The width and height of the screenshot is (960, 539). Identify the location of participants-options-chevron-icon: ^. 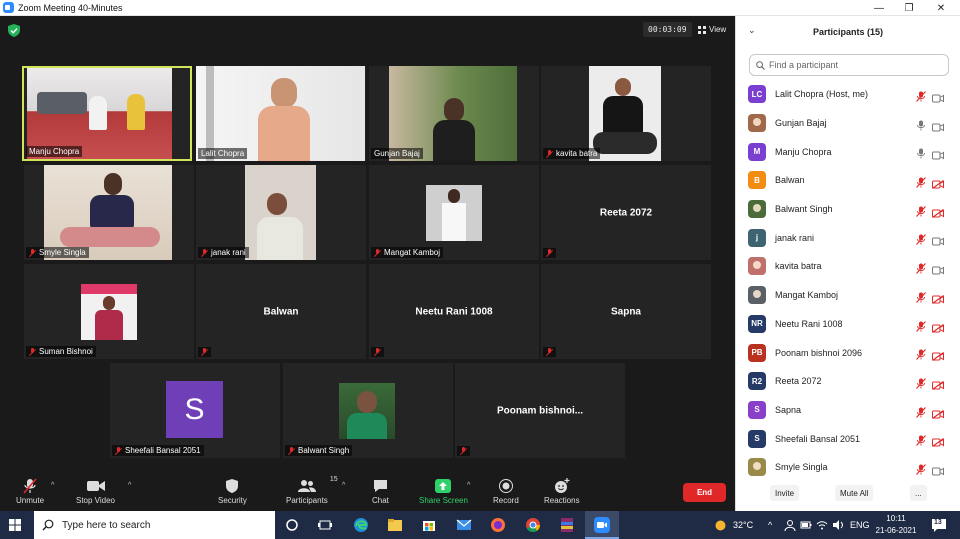
(343, 485).